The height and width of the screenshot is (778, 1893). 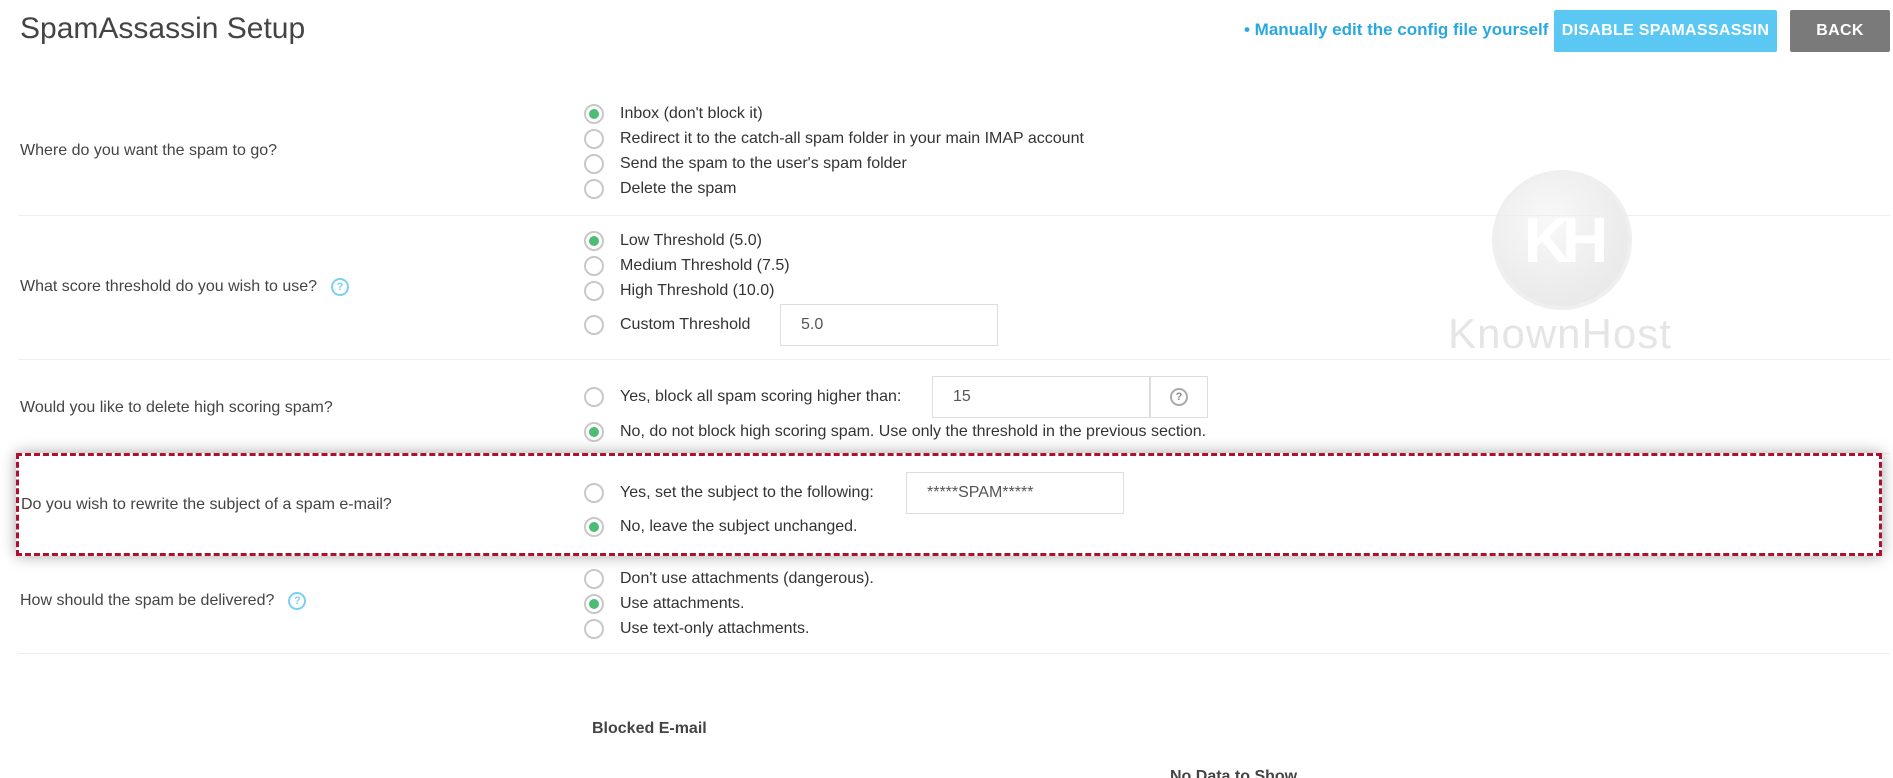 I want to click on option-no-attachments: Don't use attachments (dangerous)., so click(x=729, y=579).